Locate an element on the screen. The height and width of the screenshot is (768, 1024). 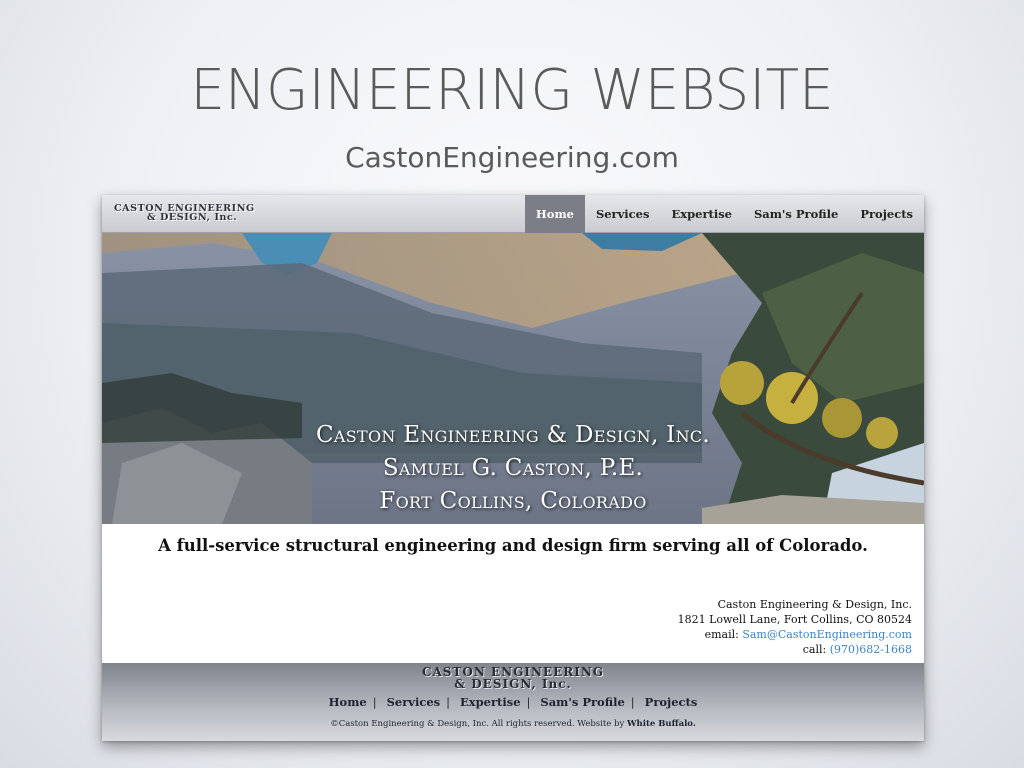
phone-link: (970)682-1668 is located at coordinates (871, 649).